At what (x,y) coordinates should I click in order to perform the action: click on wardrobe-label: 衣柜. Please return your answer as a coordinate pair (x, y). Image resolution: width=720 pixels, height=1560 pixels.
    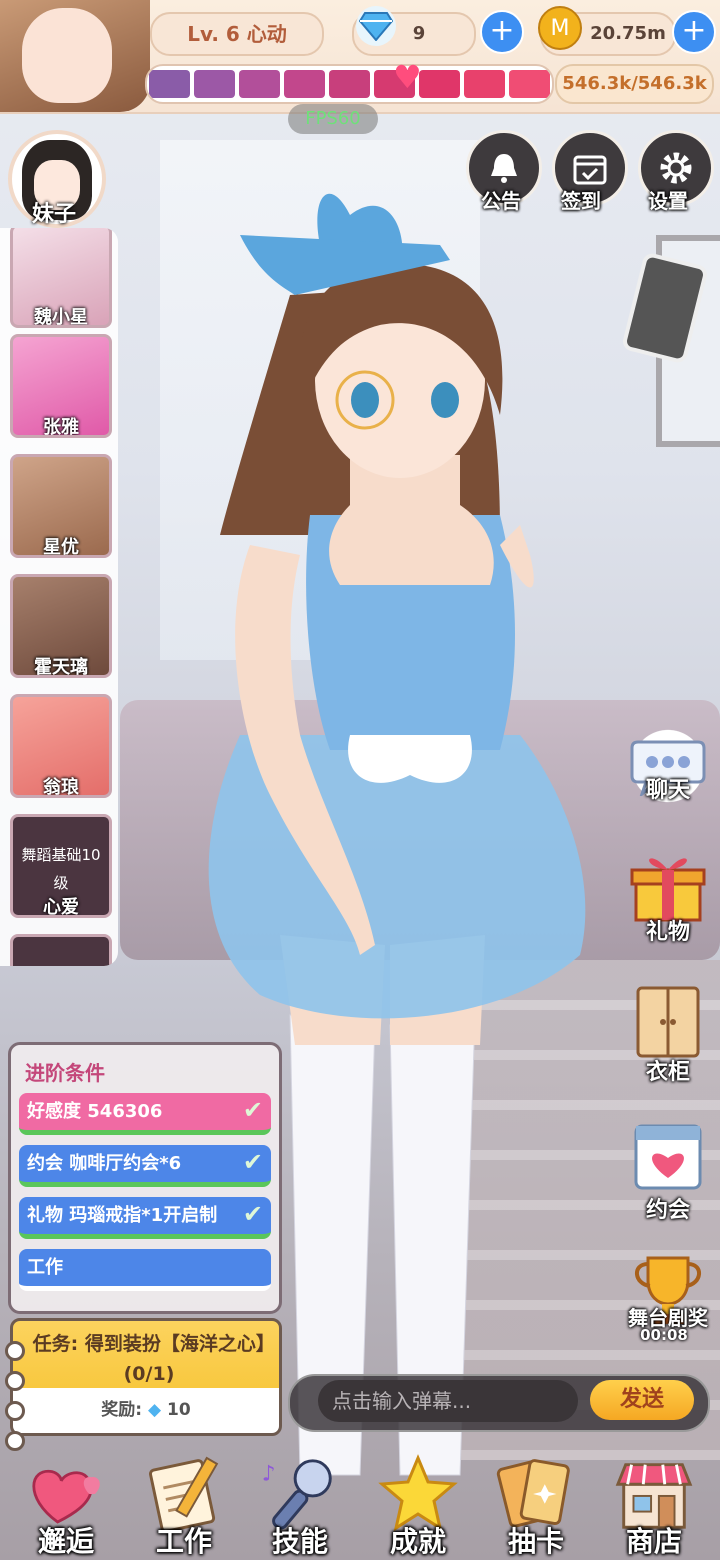
    Looking at the image, I should click on (667, 1072).